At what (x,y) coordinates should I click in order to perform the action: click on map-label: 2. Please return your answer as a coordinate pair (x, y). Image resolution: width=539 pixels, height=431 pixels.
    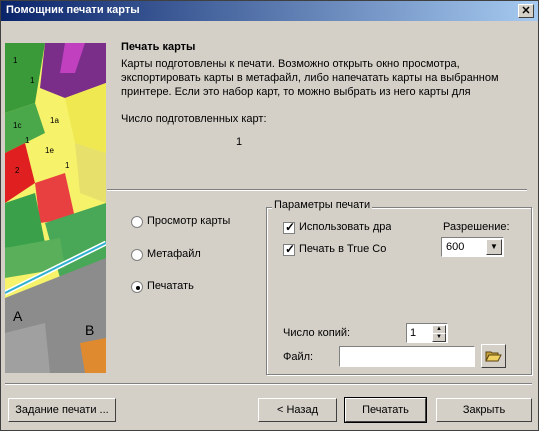
    Looking at the image, I should click on (17, 170).